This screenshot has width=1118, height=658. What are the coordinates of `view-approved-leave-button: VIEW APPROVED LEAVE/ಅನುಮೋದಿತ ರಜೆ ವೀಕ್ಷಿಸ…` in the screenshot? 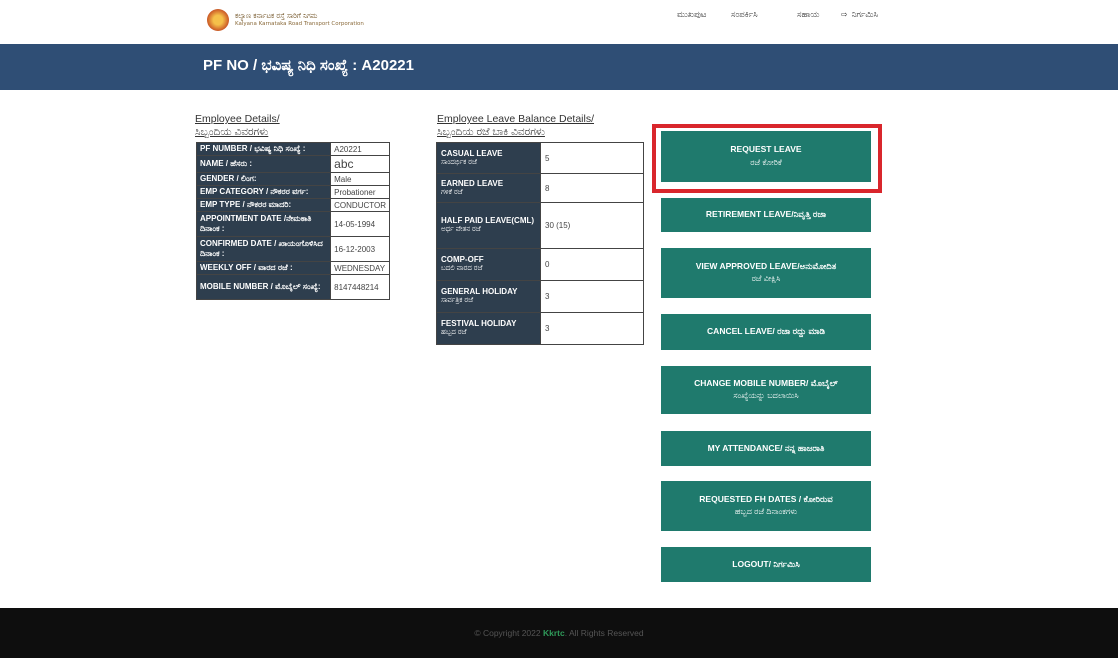 It's located at (766, 273).